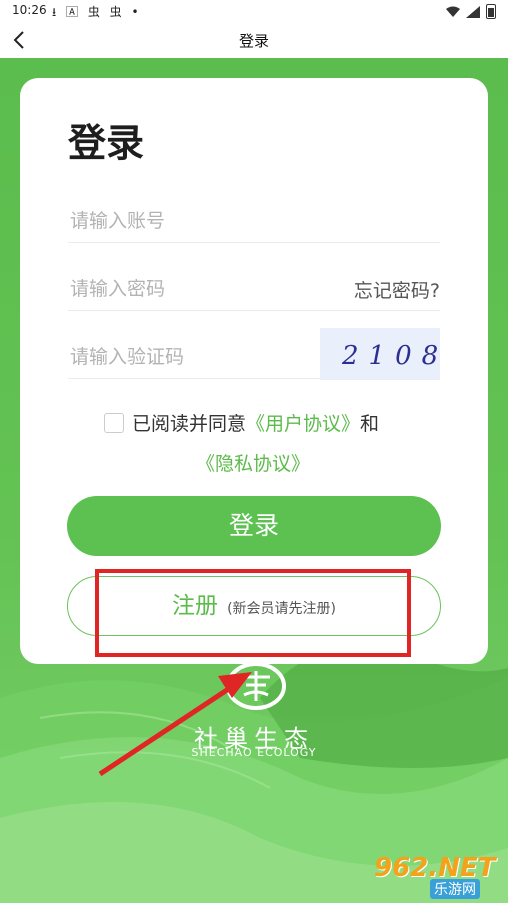  I want to click on password-input, so click(200, 289).